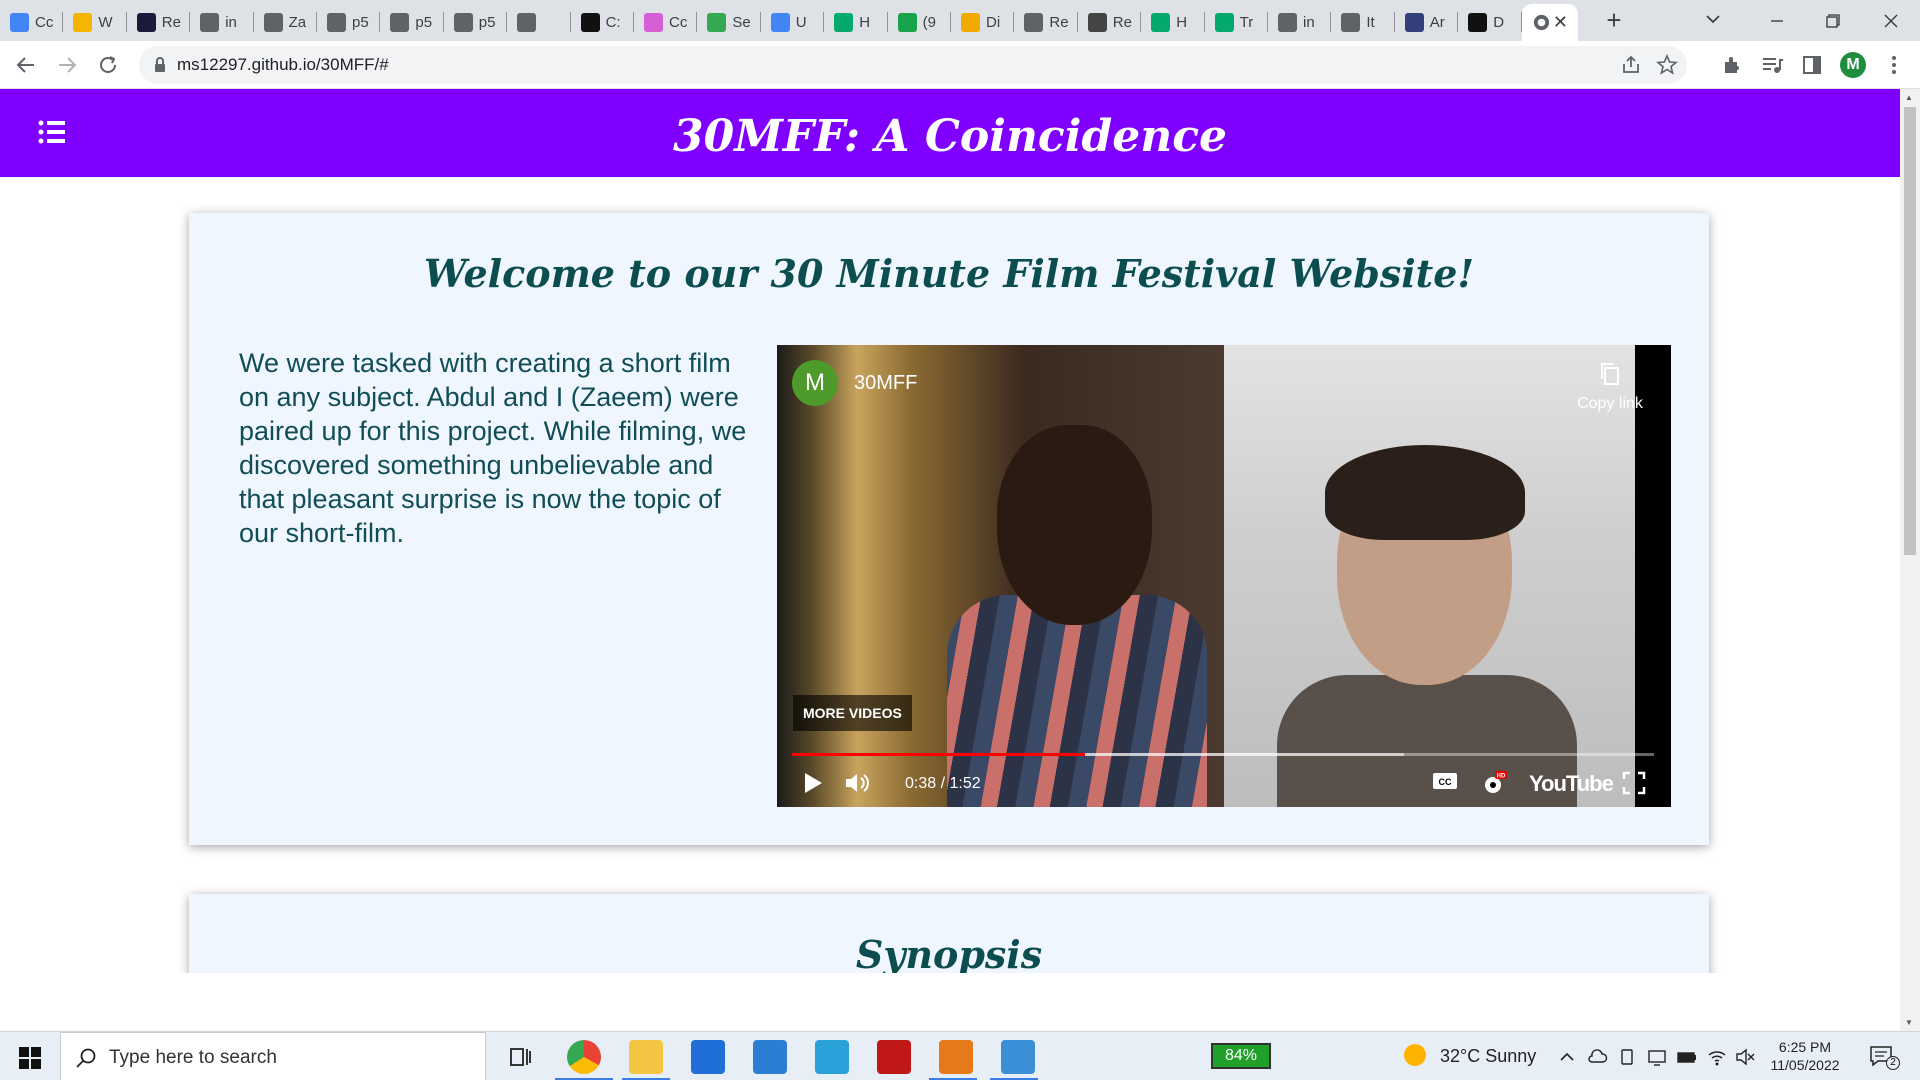 The width and height of the screenshot is (1920, 1080). I want to click on closed-captions-icon: CC, so click(1445, 783).